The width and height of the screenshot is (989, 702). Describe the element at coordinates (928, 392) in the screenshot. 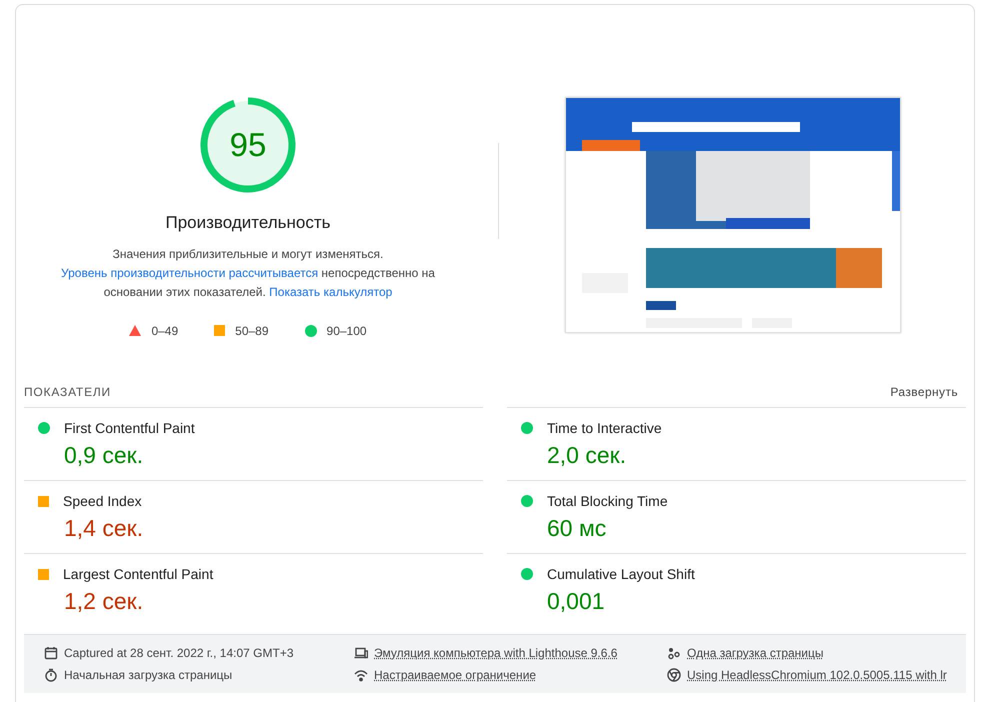

I see `expand-button: Развернуть` at that location.